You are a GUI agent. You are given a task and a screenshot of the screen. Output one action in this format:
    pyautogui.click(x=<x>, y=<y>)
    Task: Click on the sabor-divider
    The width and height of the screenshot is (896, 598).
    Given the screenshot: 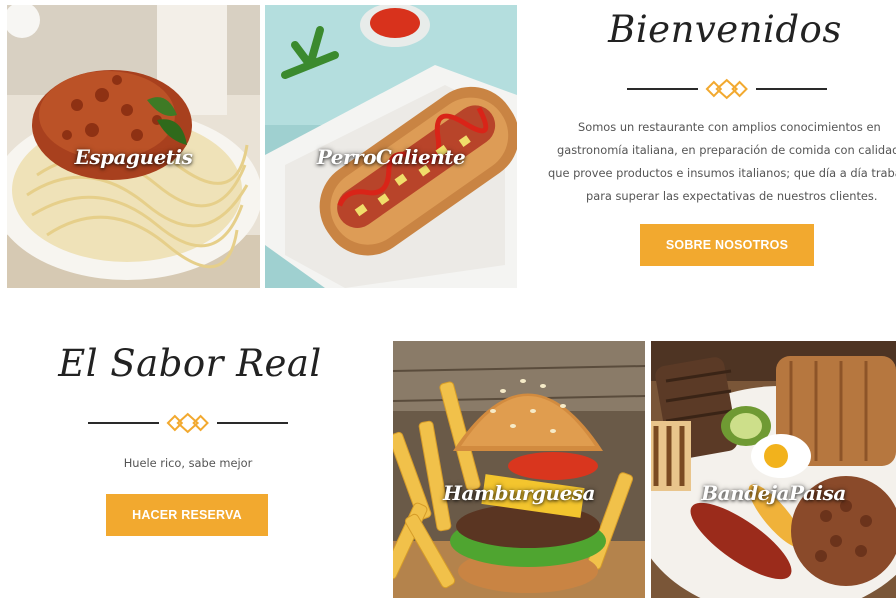 What is the action you would take?
    pyautogui.click(x=188, y=423)
    